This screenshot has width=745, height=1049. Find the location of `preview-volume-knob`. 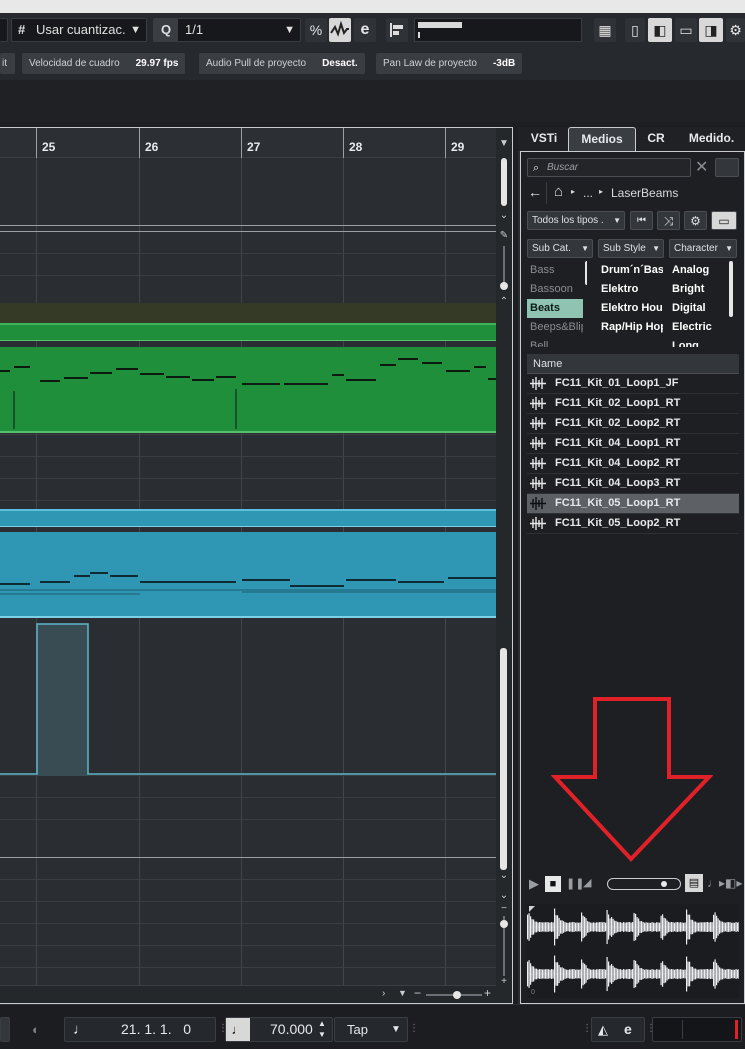

preview-volume-knob is located at coordinates (663, 884).